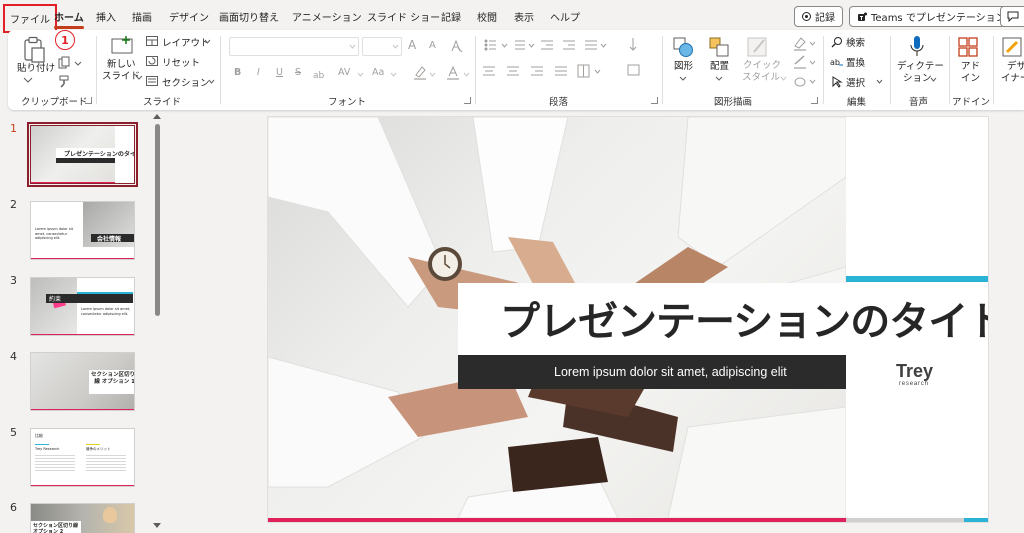  What do you see at coordinates (30, 18) in the screenshot?
I see `tab-file: ファイル` at bounding box center [30, 18].